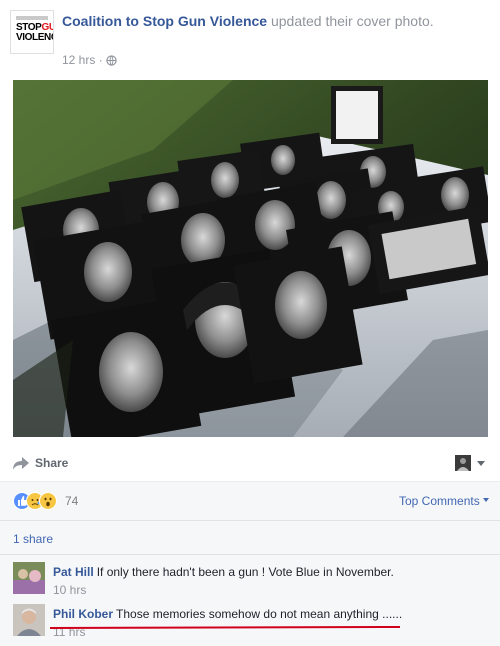 The height and width of the screenshot is (646, 500). I want to click on comment-author: Phil Kober, so click(83, 614).